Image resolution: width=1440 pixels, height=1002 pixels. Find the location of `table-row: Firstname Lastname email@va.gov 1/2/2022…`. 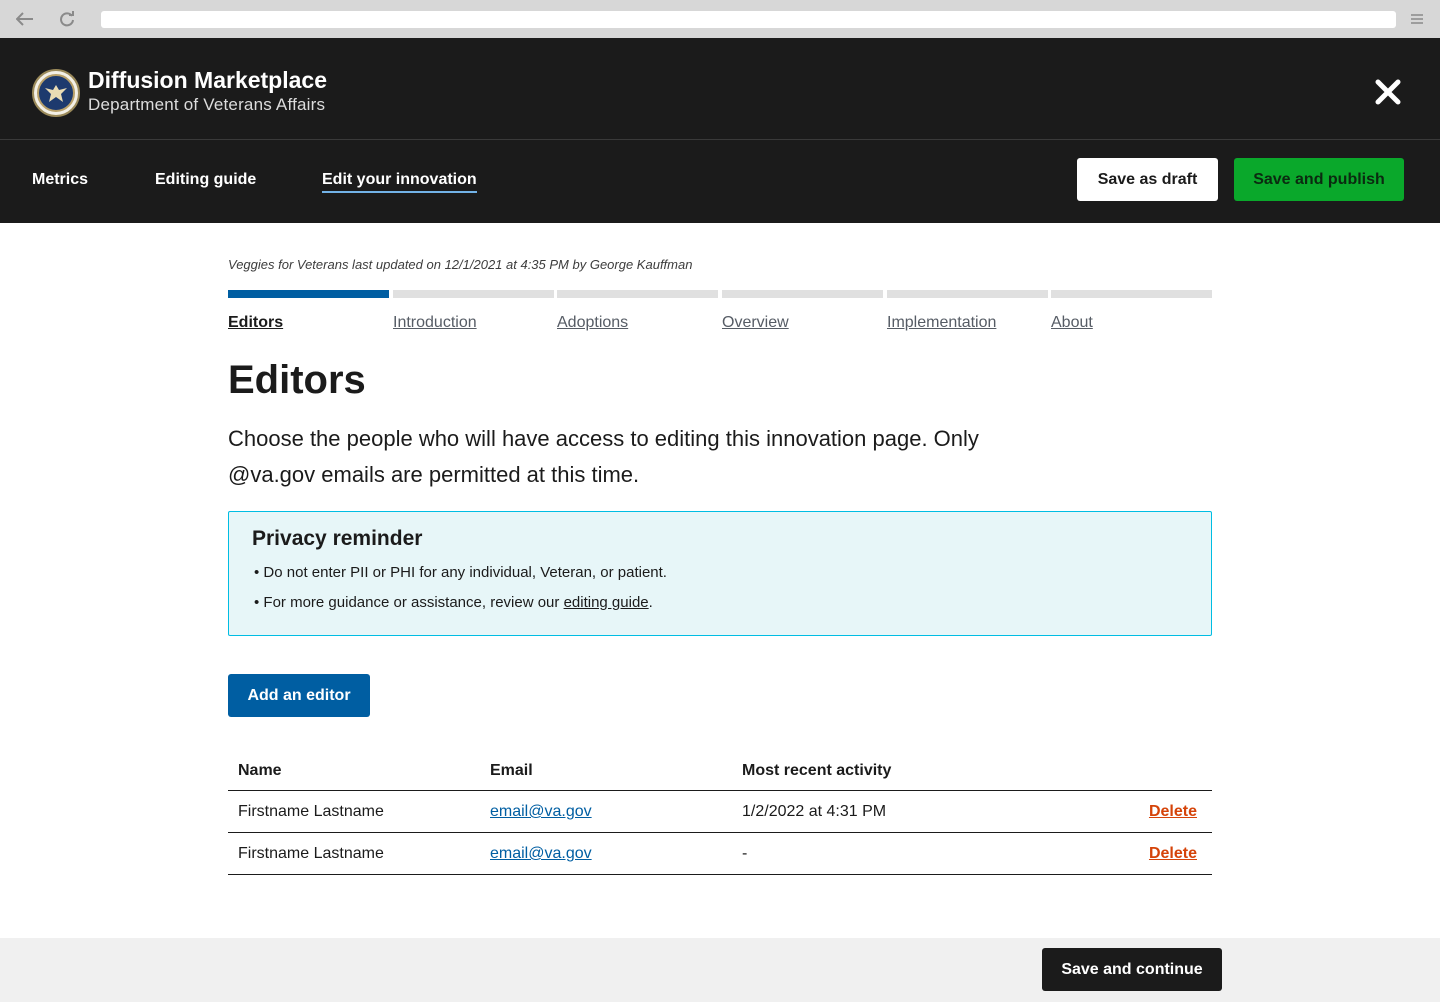

table-row: Firstname Lastname email@va.gov 1/2/2022… is located at coordinates (720, 812).